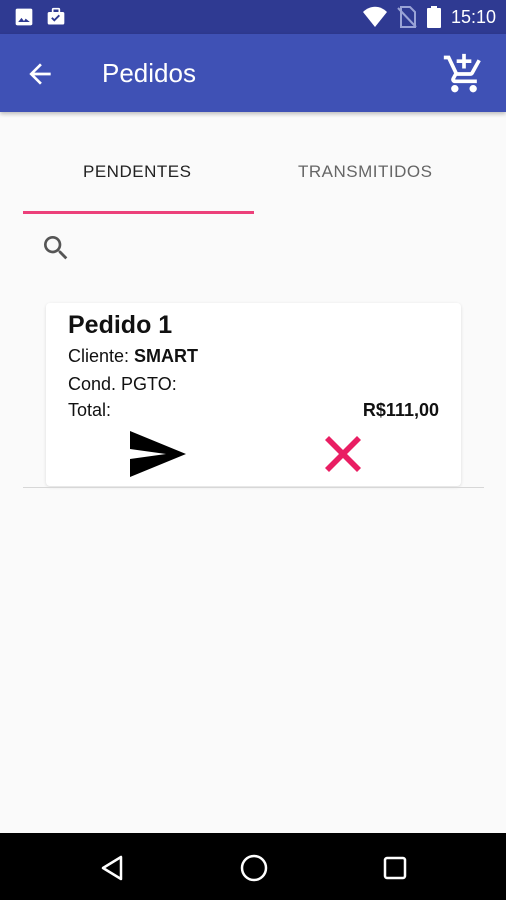 The image size is (506, 900). Describe the element at coordinates (253, 487) in the screenshot. I see `divider` at that location.